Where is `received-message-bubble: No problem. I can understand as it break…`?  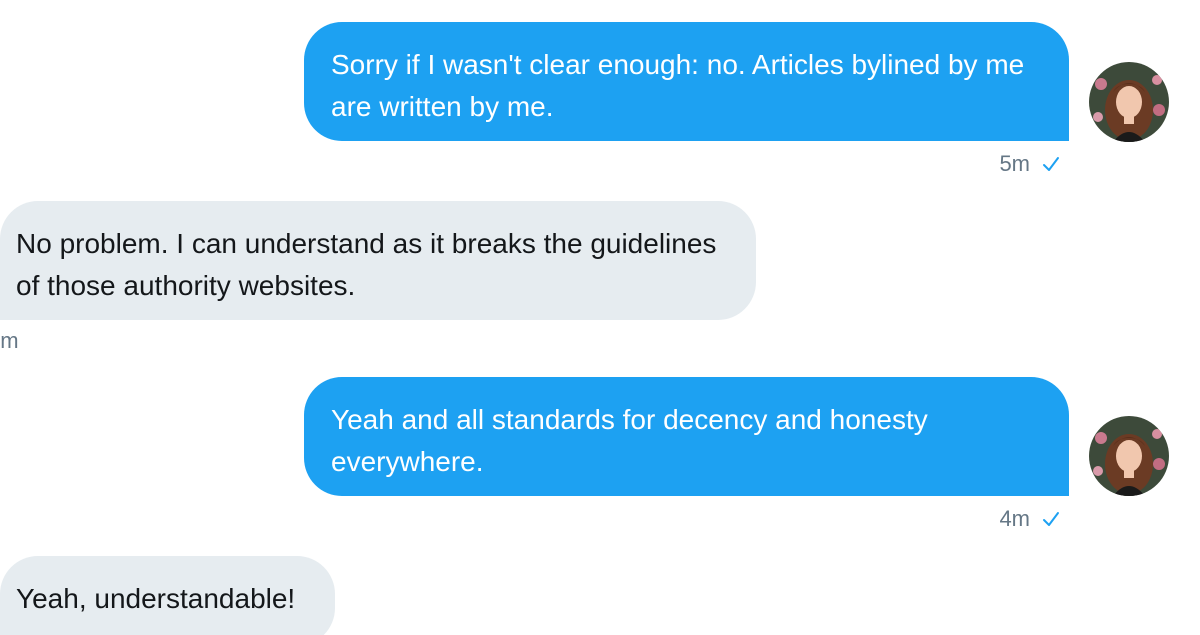
received-message-bubble: No problem. I can understand as it break… is located at coordinates (378, 260).